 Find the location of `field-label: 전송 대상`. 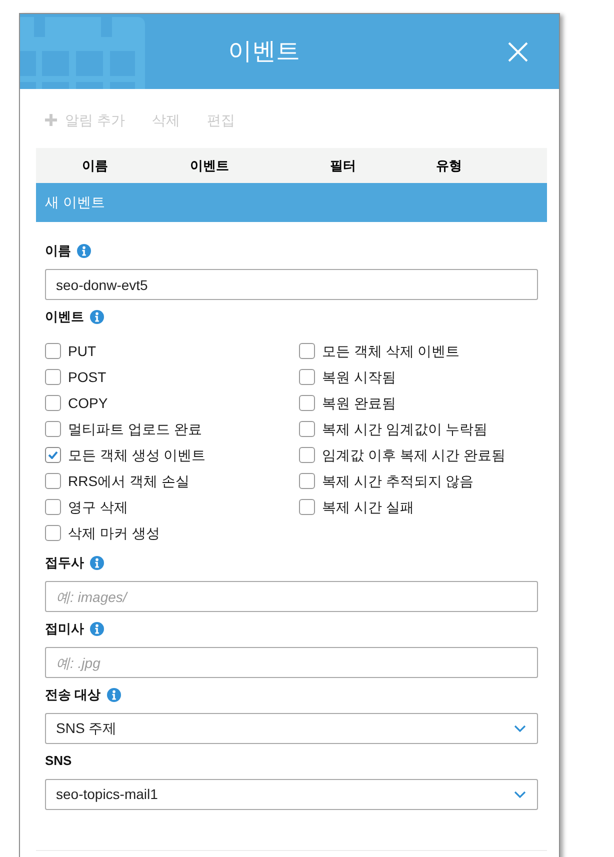

field-label: 전송 대상 is located at coordinates (73, 695).